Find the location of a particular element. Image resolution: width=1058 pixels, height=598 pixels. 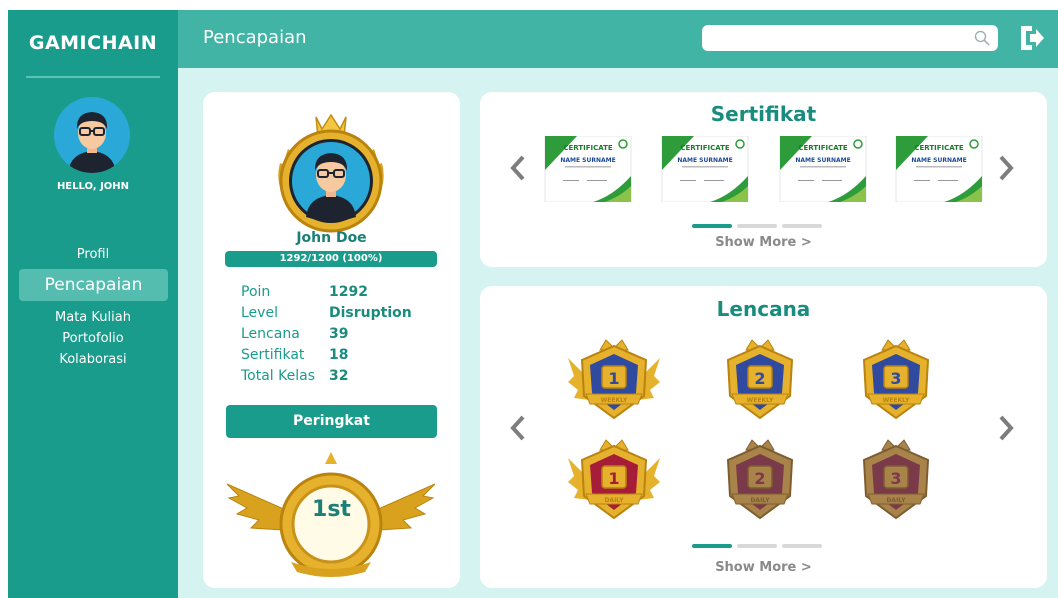

stat-row-total-kelas: Total Kelas 32 is located at coordinates (326, 378).